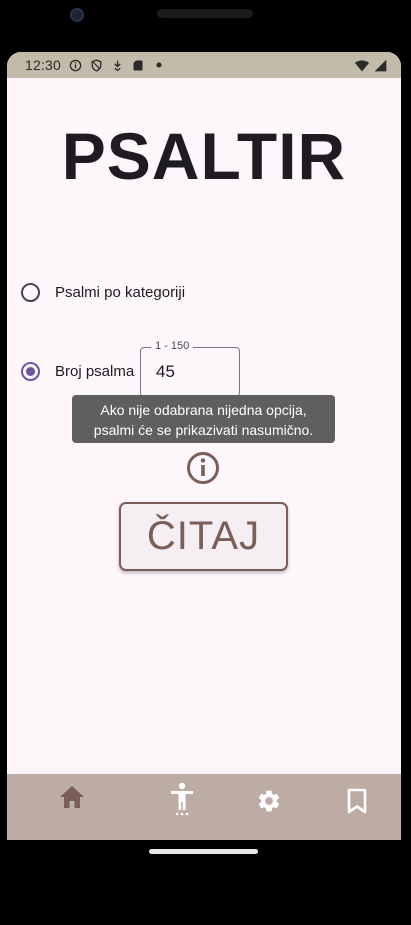 The height and width of the screenshot is (925, 411). Describe the element at coordinates (182, 801) in the screenshot. I see `accessibility-icon` at that location.